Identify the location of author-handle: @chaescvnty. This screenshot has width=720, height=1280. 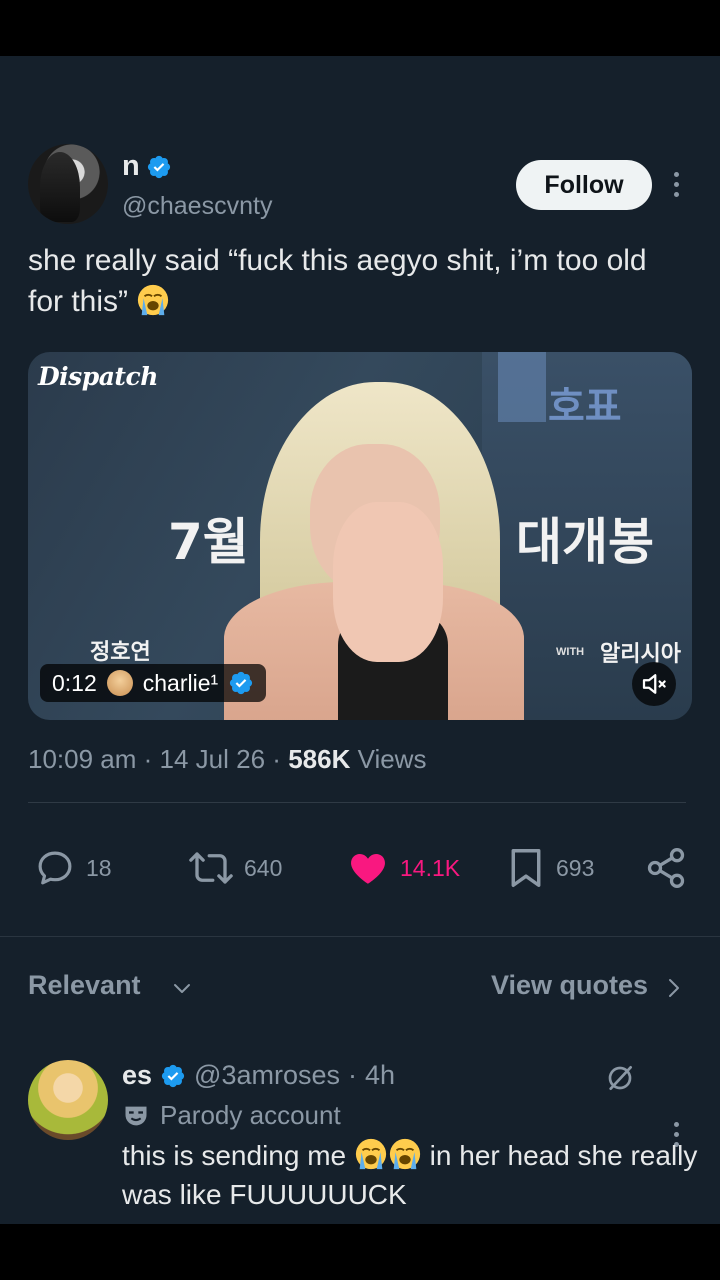
(197, 206).